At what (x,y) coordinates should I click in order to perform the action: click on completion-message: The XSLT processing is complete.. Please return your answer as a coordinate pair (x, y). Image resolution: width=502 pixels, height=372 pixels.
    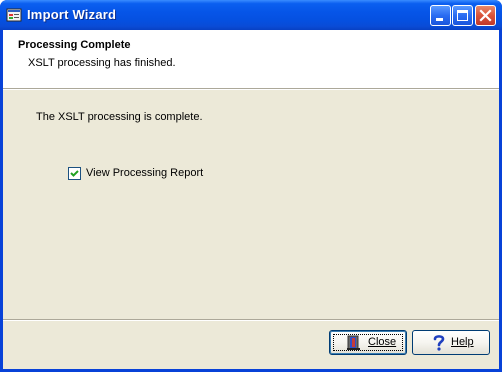
    Looking at the image, I should click on (119, 117).